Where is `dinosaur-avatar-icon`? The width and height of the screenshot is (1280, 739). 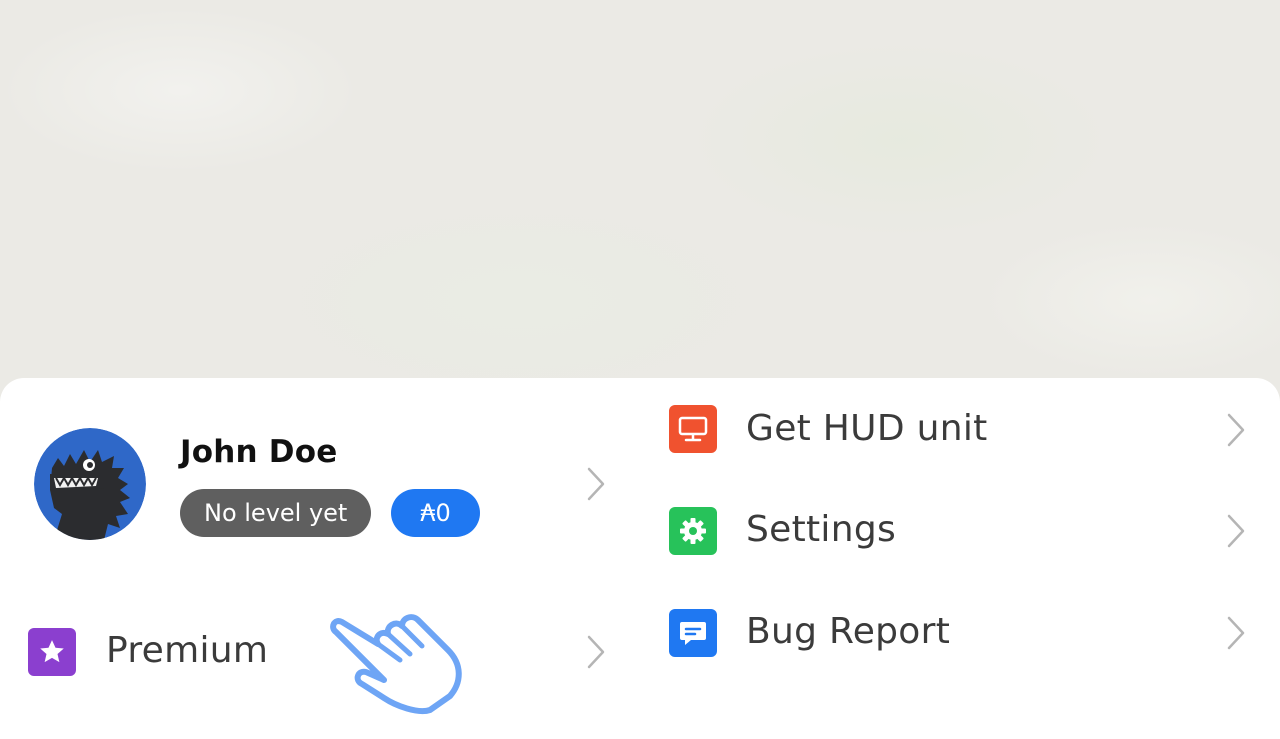
dinosaur-avatar-icon is located at coordinates (90, 484).